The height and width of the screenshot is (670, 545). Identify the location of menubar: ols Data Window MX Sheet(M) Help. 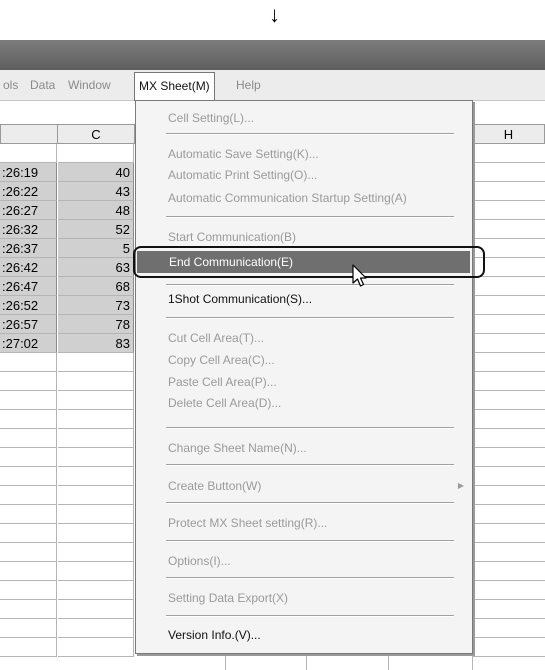
(272, 85).